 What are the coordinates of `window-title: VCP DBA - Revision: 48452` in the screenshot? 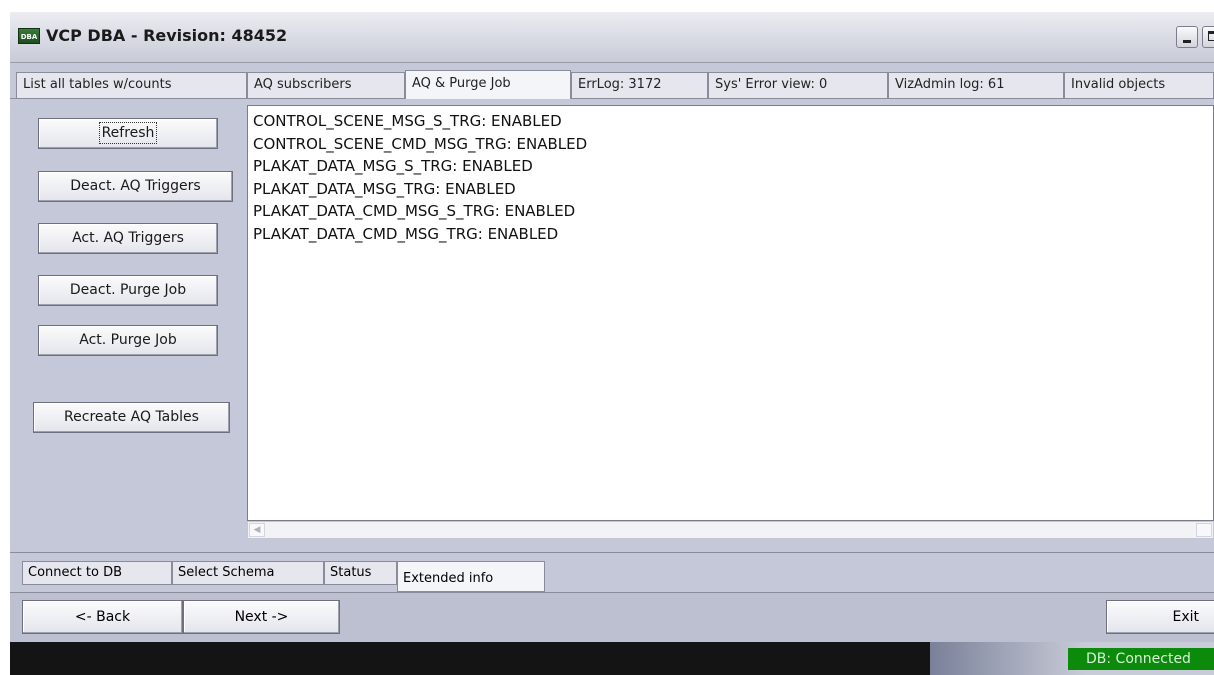 It's located at (167, 35).